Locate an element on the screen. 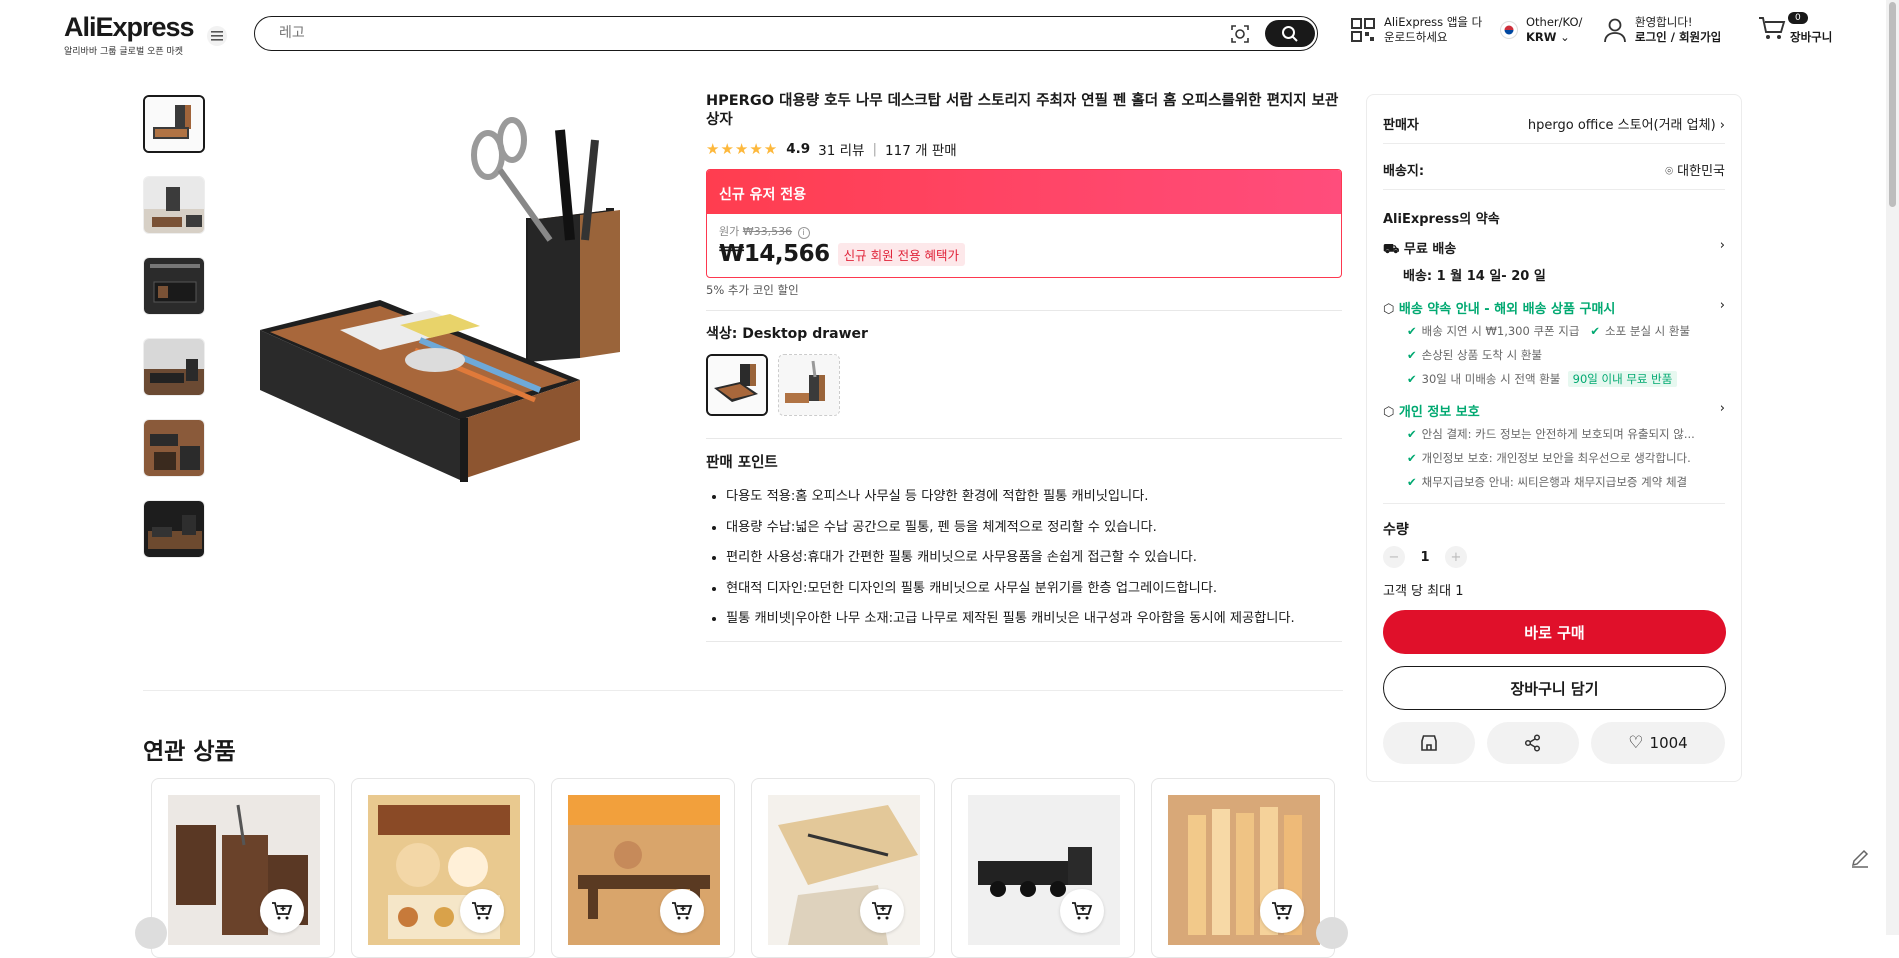 This screenshot has height=958, width=1899. decrease-button: − is located at coordinates (1394, 557).